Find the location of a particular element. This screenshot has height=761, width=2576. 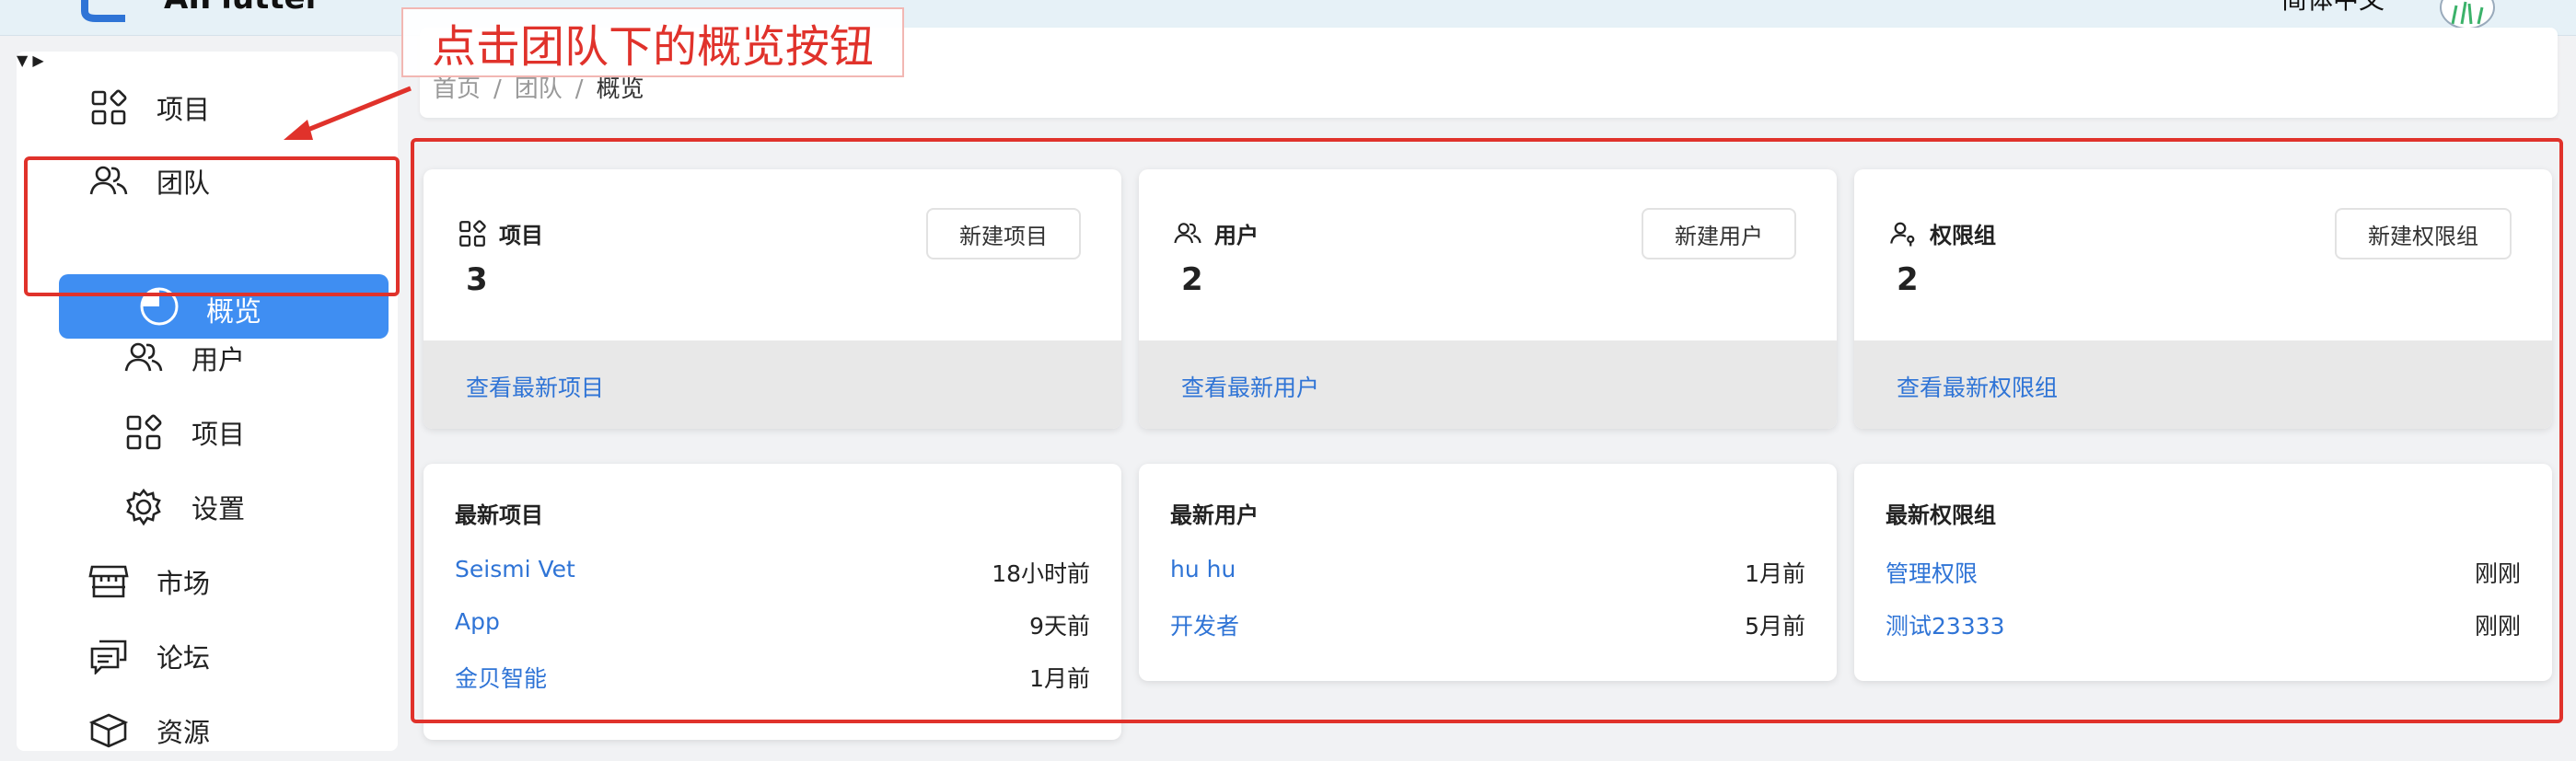

sidebar-item-label: 用户 is located at coordinates (218, 359).